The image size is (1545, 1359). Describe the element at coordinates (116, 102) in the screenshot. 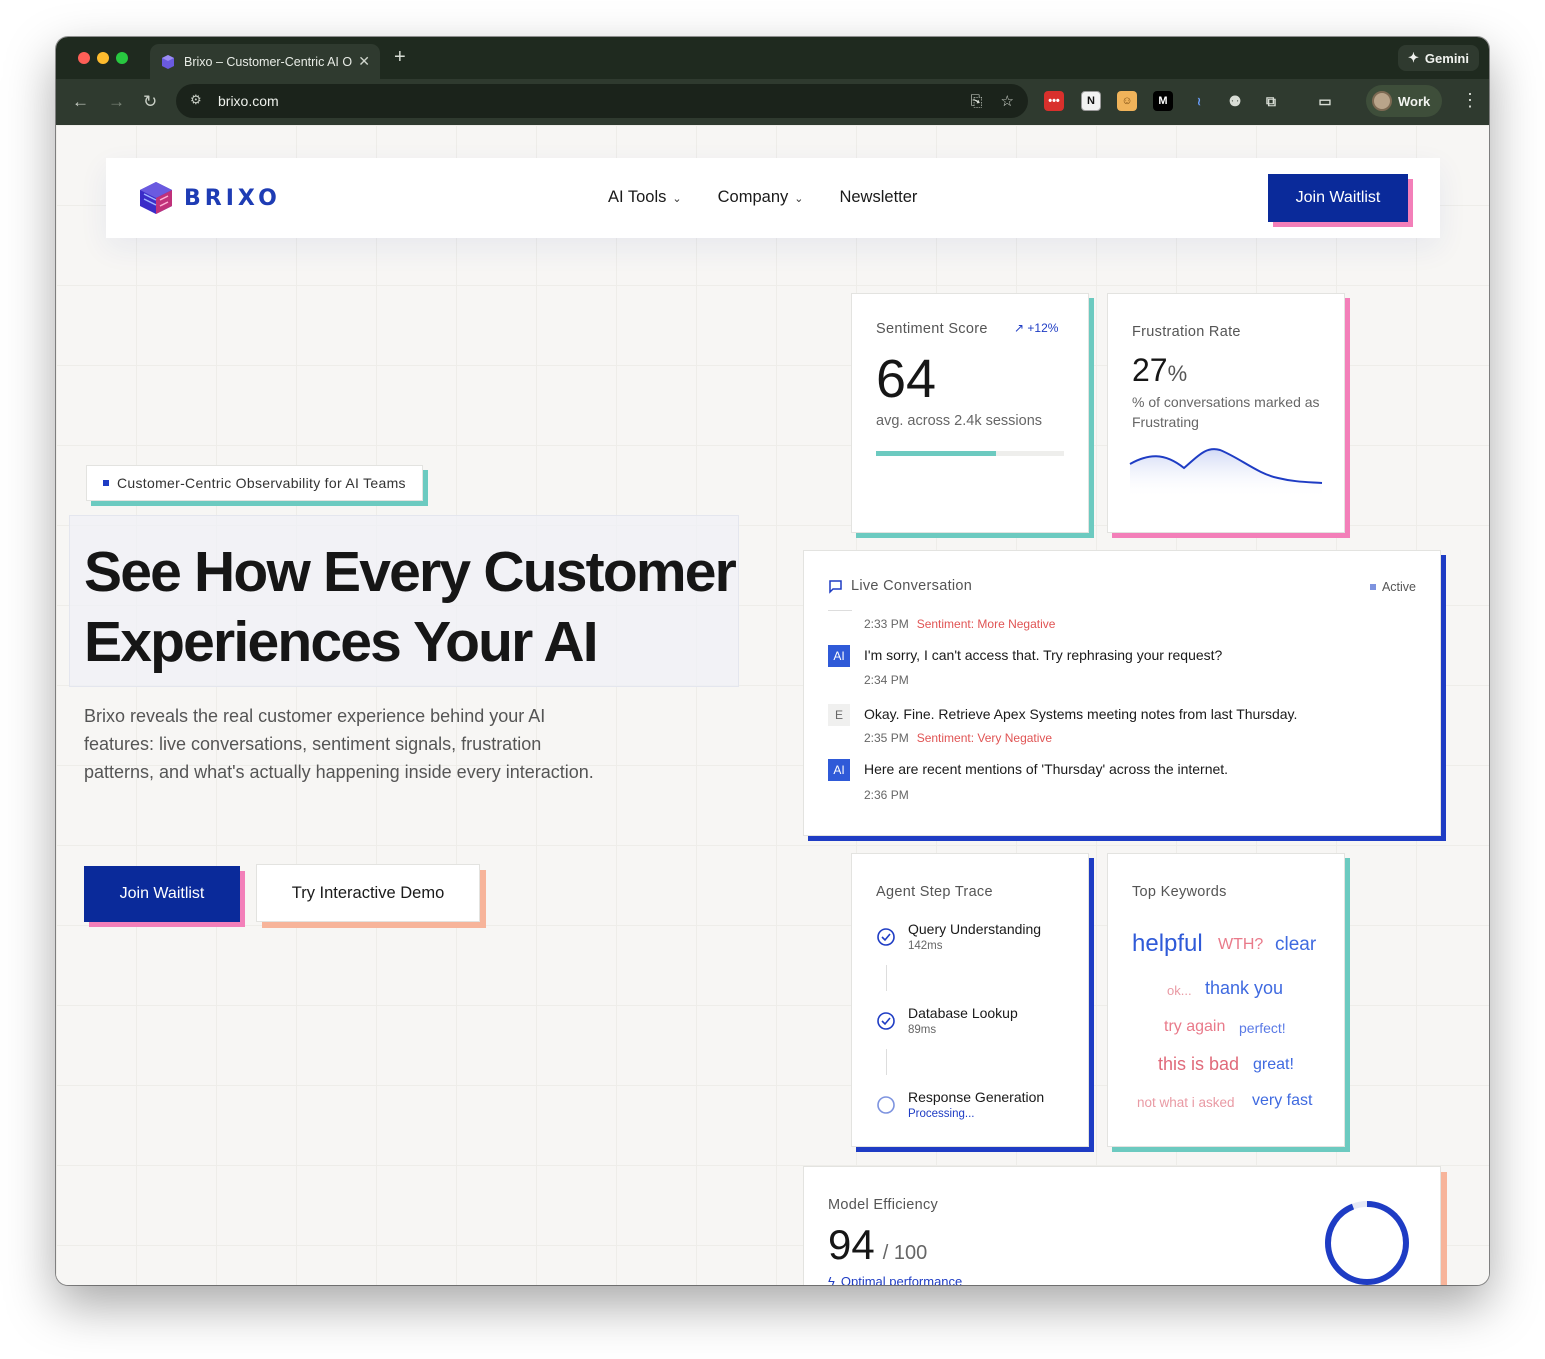

I see `forward-arrow-icon: →` at that location.